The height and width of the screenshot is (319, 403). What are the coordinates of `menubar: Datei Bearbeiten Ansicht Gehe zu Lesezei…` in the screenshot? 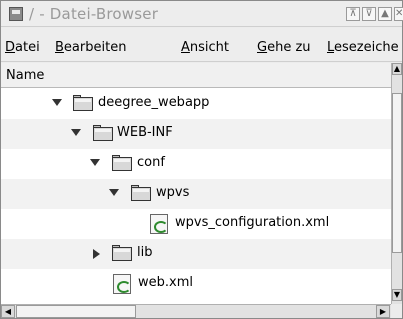 It's located at (201, 45).